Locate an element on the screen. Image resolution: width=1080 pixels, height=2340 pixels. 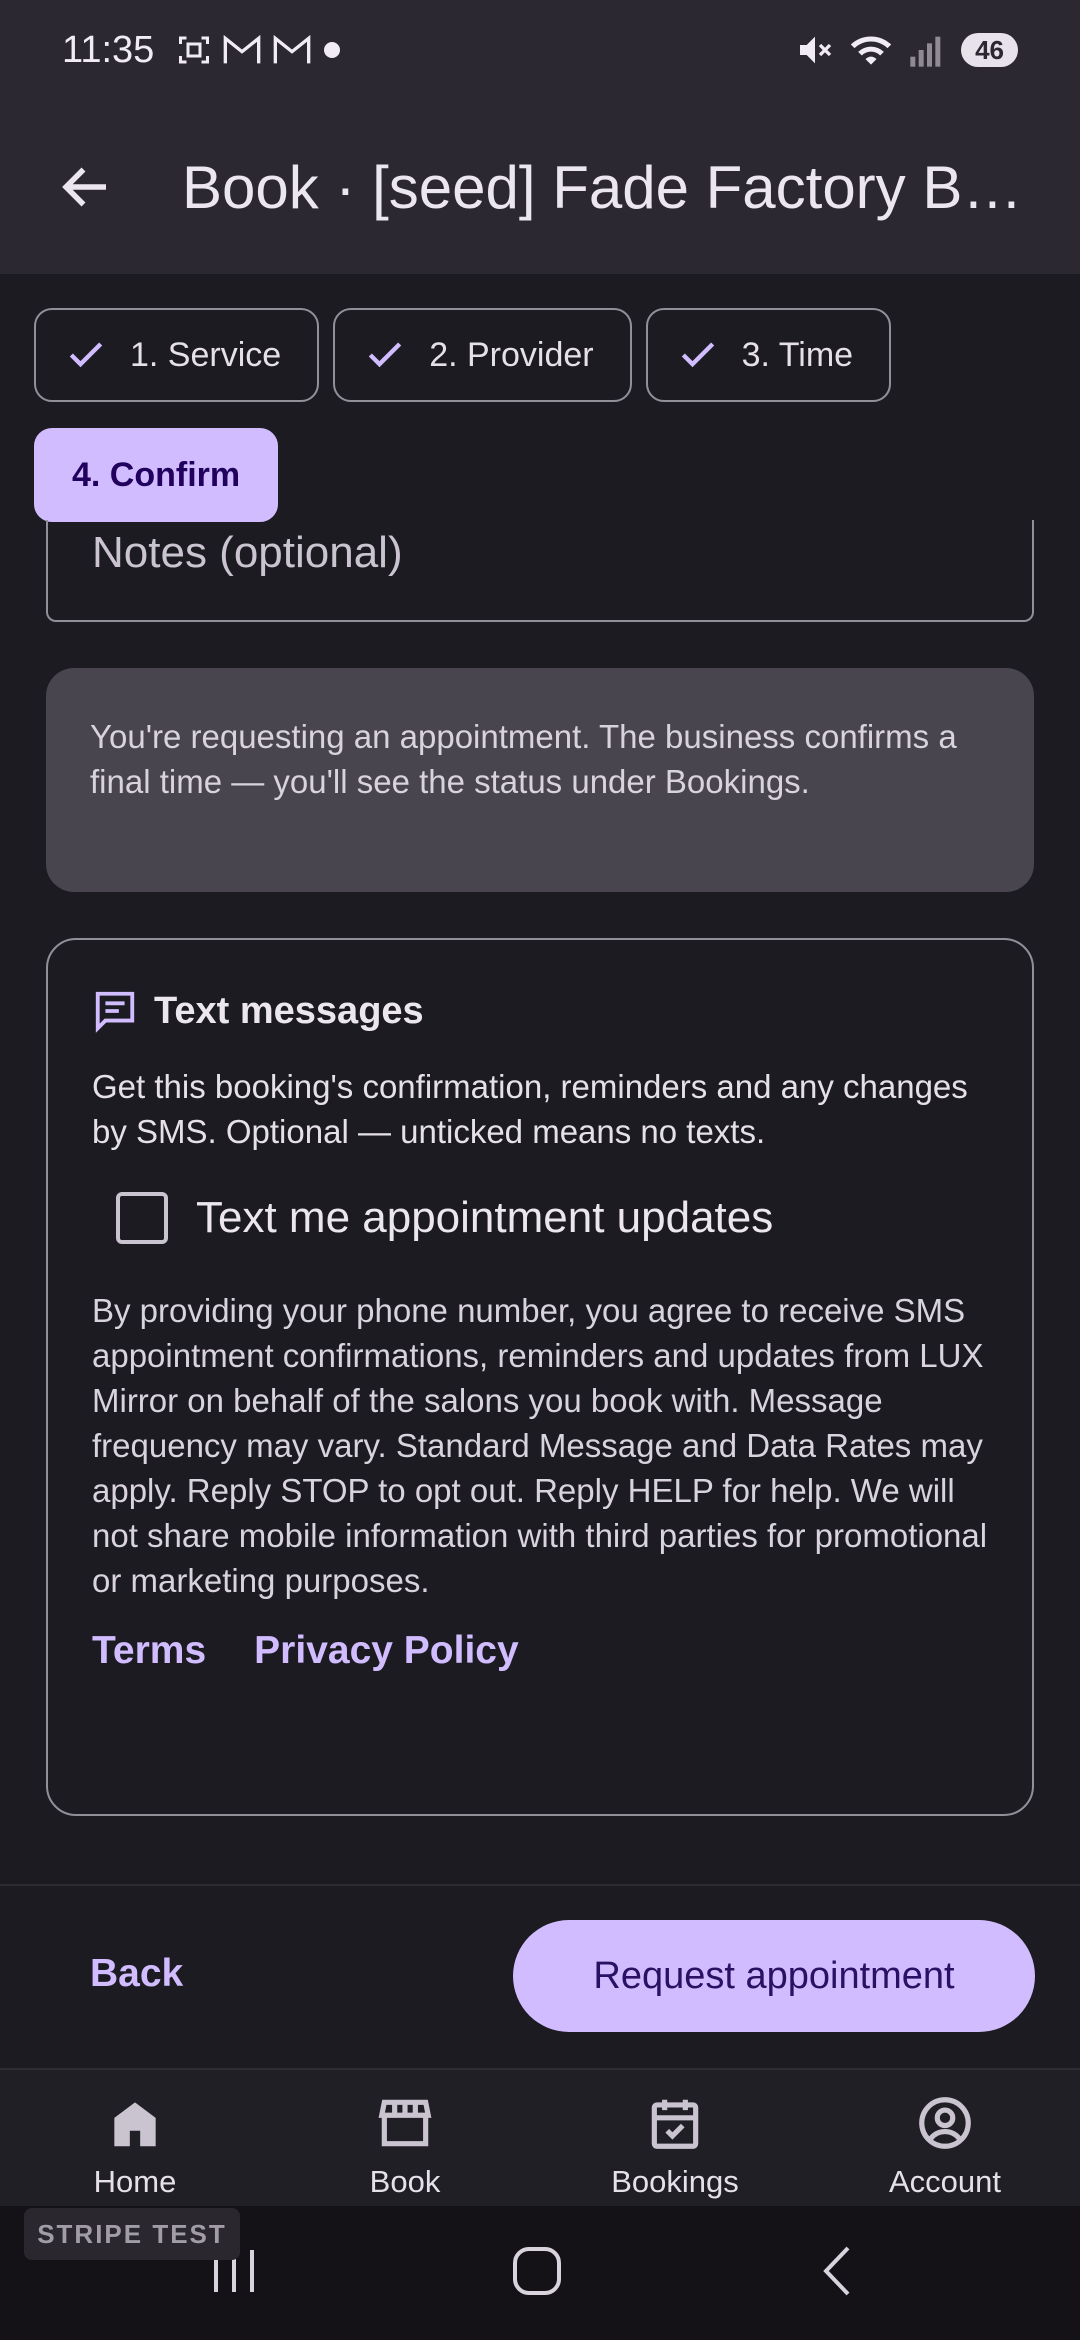
request-appointment-label: Request appointment is located at coordinates (774, 1975).